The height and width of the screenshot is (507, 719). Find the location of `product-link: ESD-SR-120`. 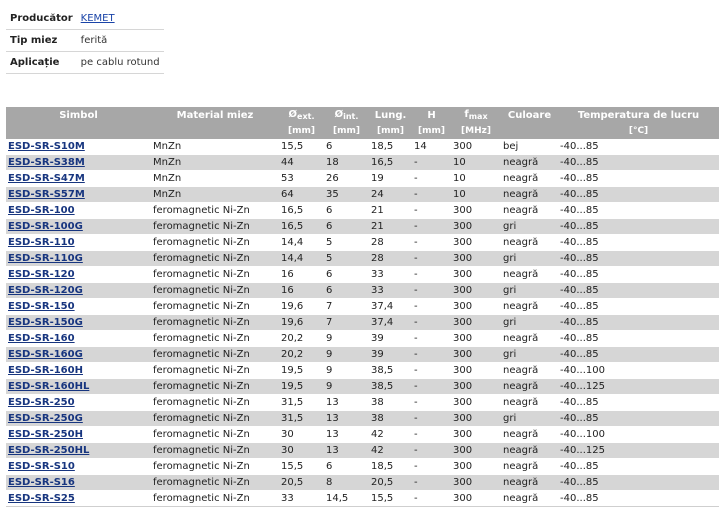

product-link: ESD-SR-120 is located at coordinates (41, 274).